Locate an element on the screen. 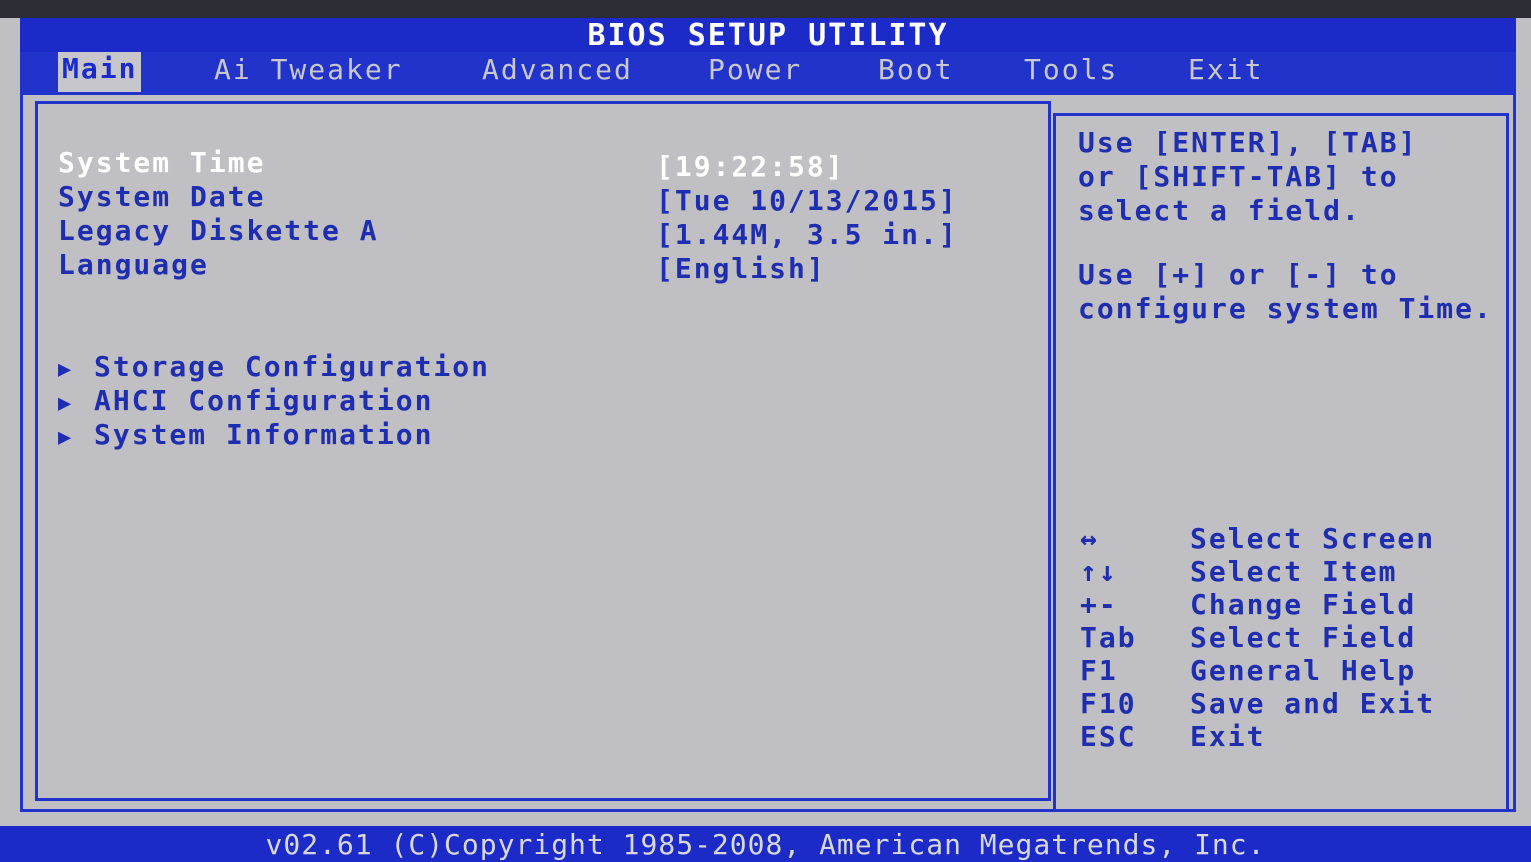 Image resolution: width=1531 pixels, height=862 pixels. setting-system-time-label: System Time is located at coordinates (161, 162).